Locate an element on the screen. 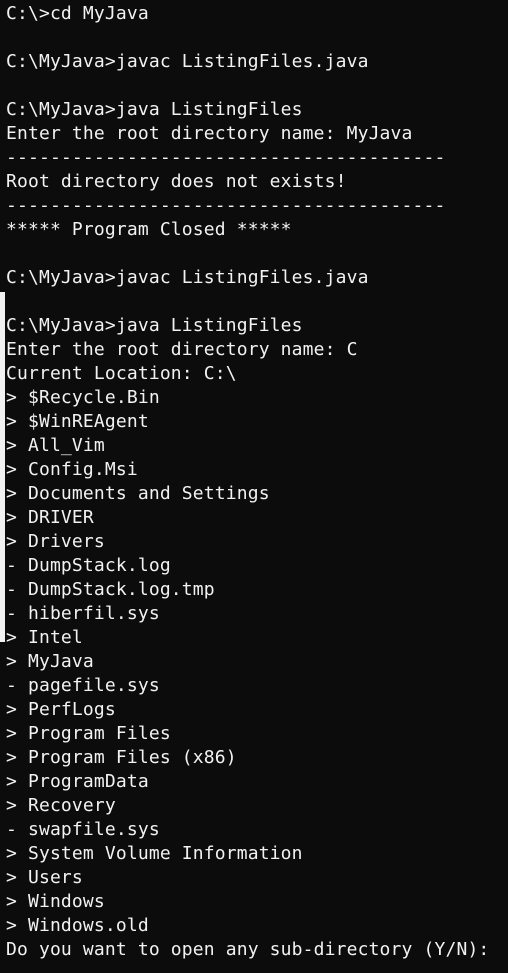 Image resolution: width=508 pixels, height=973 pixels. file-entry: - hiberfil.sys is located at coordinates (83, 613).